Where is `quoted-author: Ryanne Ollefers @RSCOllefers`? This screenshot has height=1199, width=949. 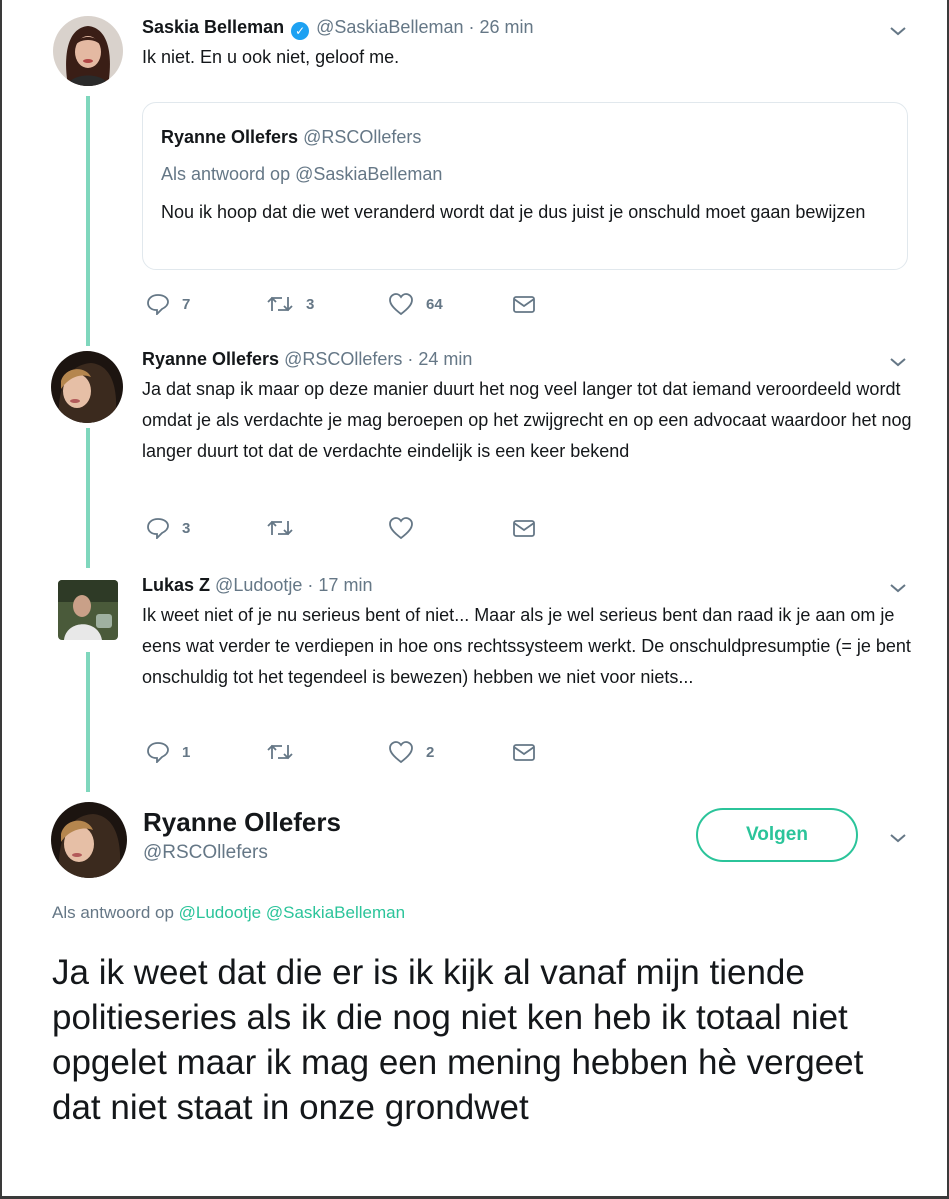 quoted-author: Ryanne Ollefers @RSCOllefers is located at coordinates (291, 137).